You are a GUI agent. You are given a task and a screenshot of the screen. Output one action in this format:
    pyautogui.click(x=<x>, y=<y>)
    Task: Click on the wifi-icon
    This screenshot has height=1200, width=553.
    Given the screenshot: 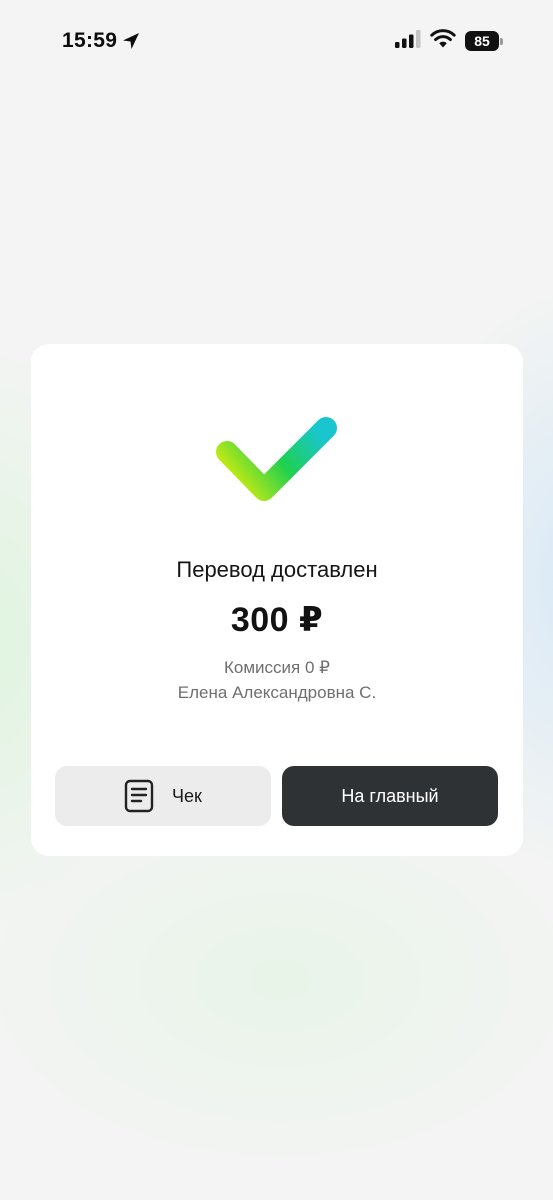 What is the action you would take?
    pyautogui.click(x=443, y=41)
    